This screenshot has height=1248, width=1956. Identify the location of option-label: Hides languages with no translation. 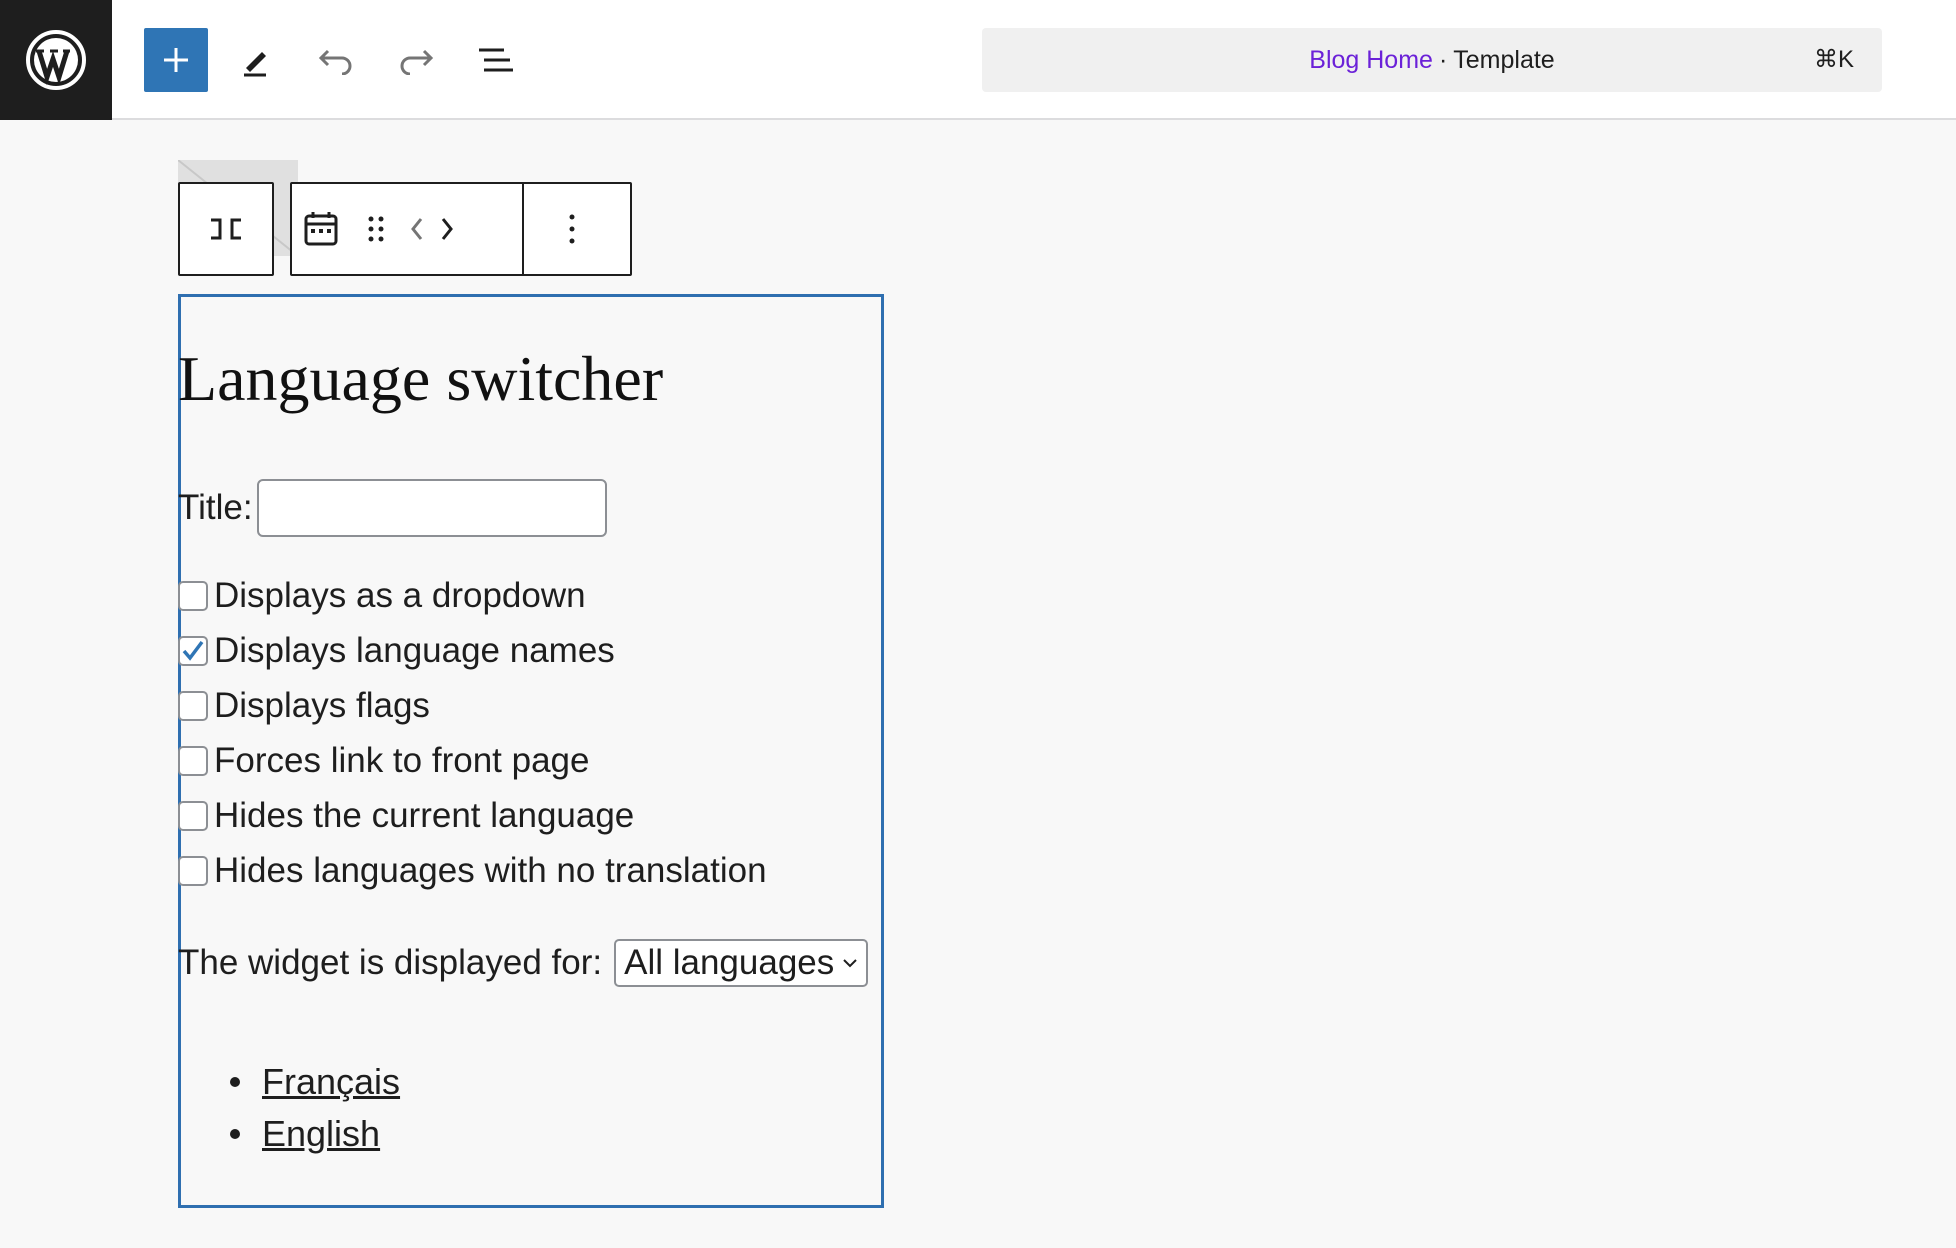
(490, 870).